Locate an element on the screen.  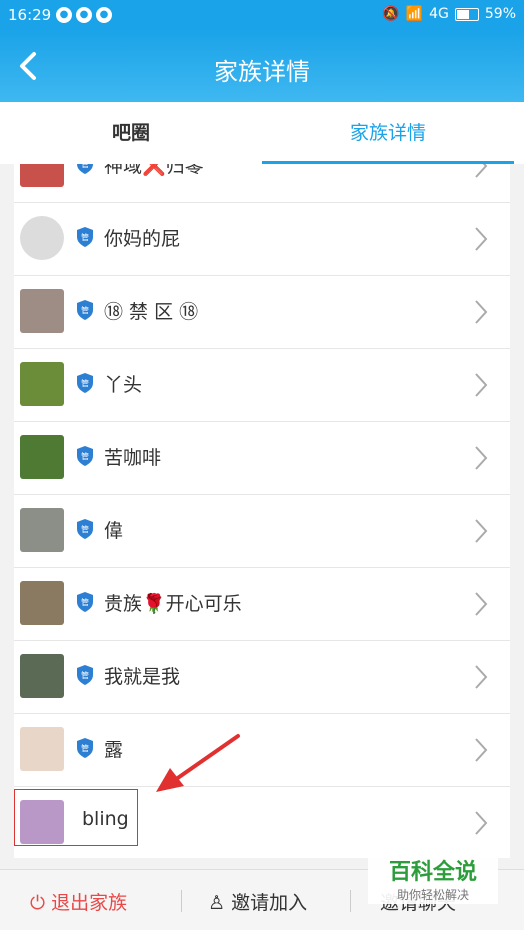
highlight-box is located at coordinates (76, 817).